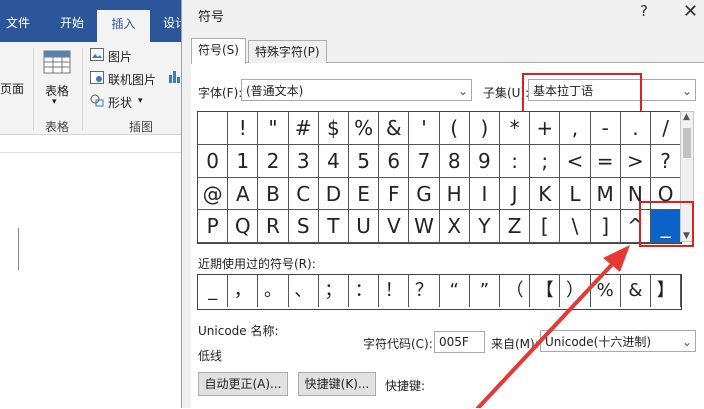 This screenshot has height=409, width=704. What do you see at coordinates (287, 51) in the screenshot?
I see `tab-special-characters: 特殊字符(P)` at bounding box center [287, 51].